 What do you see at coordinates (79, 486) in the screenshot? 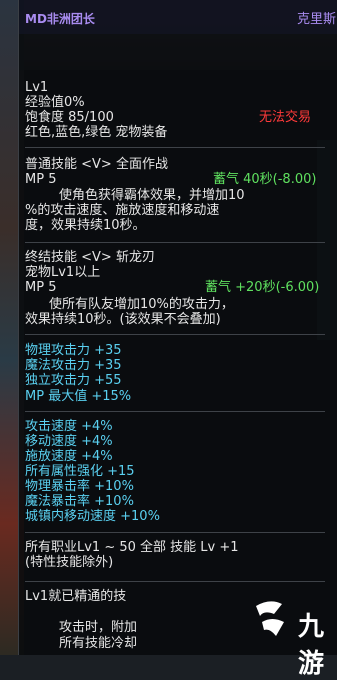
I see `stat-line: 物理暴击率 +10%` at bounding box center [79, 486].